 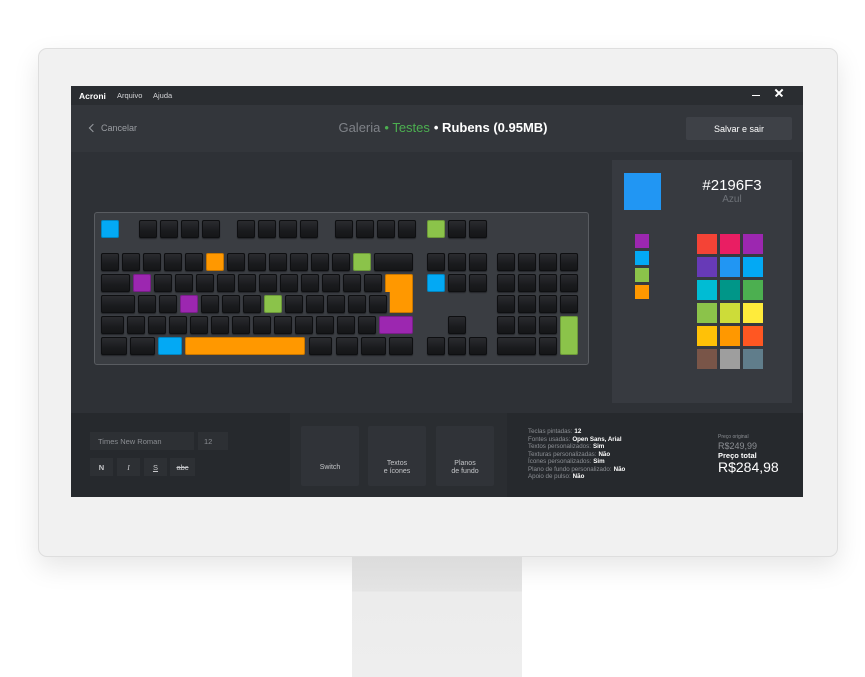 I want to click on key-esc, so click(x=110, y=229).